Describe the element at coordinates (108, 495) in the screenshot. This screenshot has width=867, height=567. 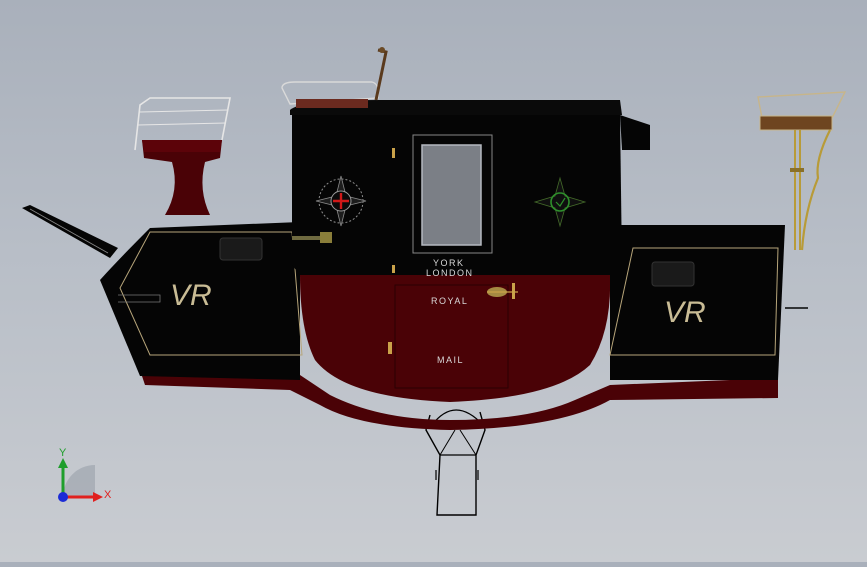
I see `triad-x-label: X` at that location.